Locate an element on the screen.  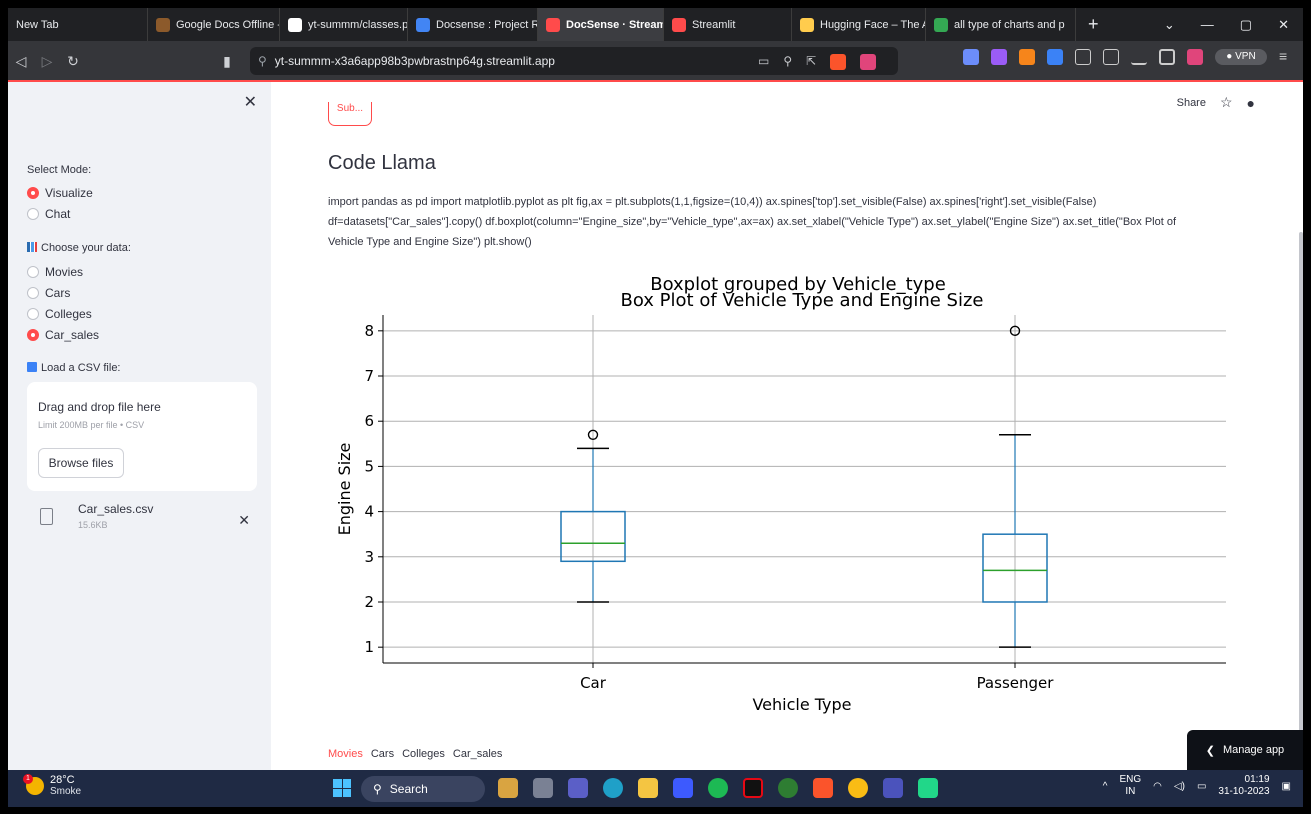
vscode-like-icon is located at coordinates (683, 788).